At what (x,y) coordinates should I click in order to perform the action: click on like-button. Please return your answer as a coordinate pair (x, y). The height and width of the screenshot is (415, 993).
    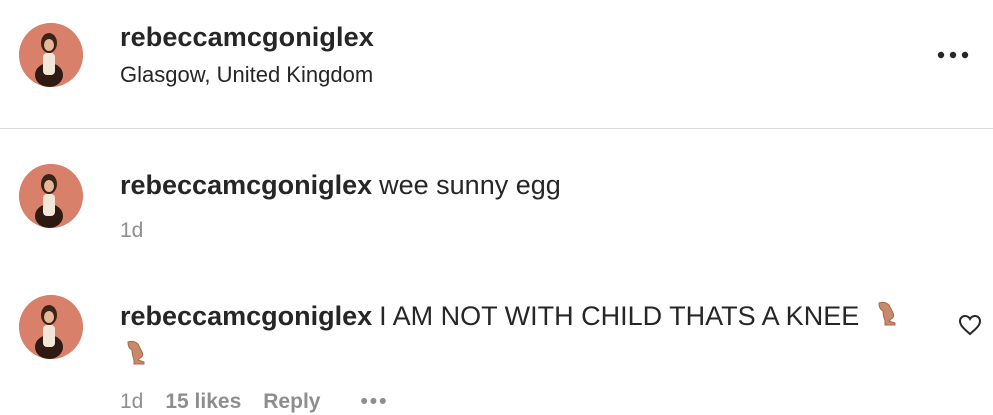
    Looking at the image, I should click on (971, 327).